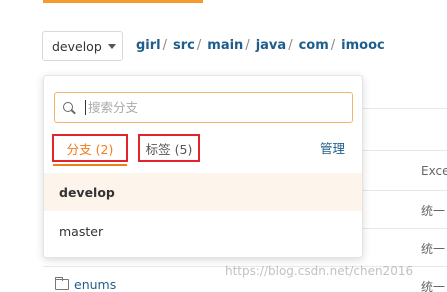  I want to click on breadcrumb: girl / src / main / java / com / imooc, so click(260, 45).